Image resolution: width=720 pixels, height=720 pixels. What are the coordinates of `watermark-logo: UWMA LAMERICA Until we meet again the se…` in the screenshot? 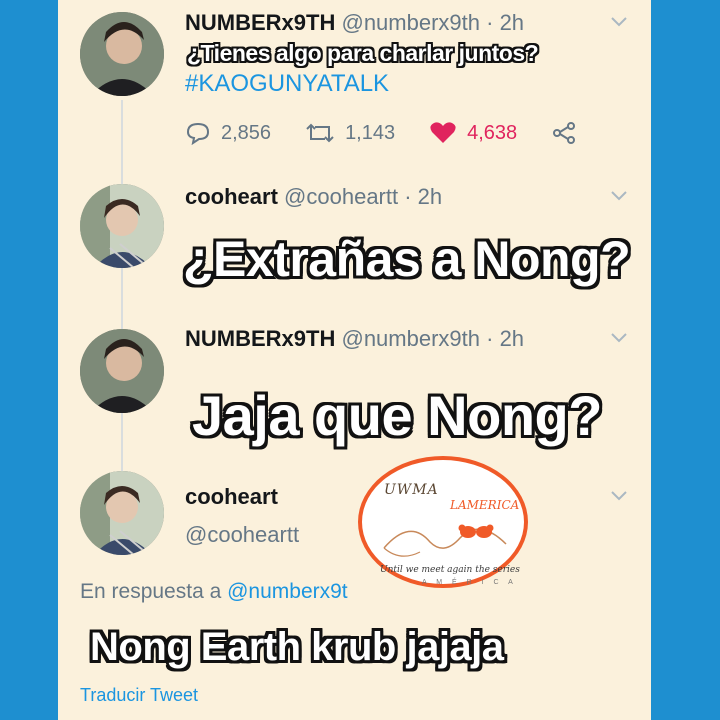 It's located at (443, 522).